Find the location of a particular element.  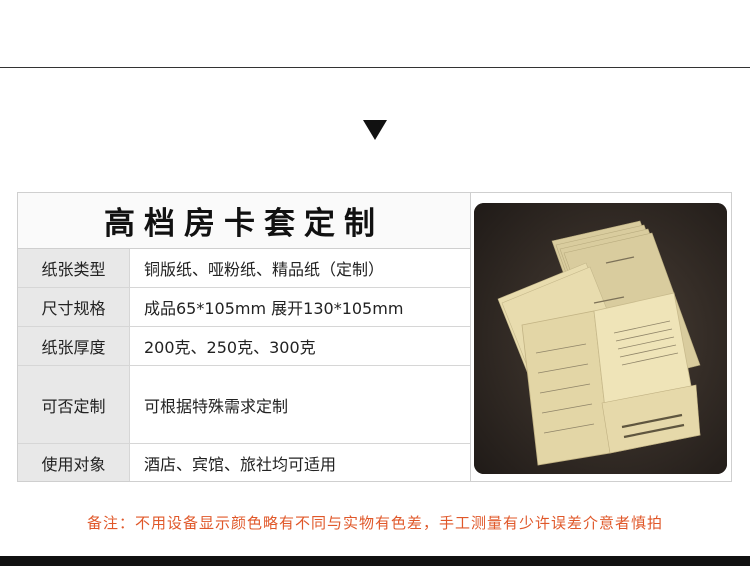

spec-label: 纸张厚度 is located at coordinates (74, 346).